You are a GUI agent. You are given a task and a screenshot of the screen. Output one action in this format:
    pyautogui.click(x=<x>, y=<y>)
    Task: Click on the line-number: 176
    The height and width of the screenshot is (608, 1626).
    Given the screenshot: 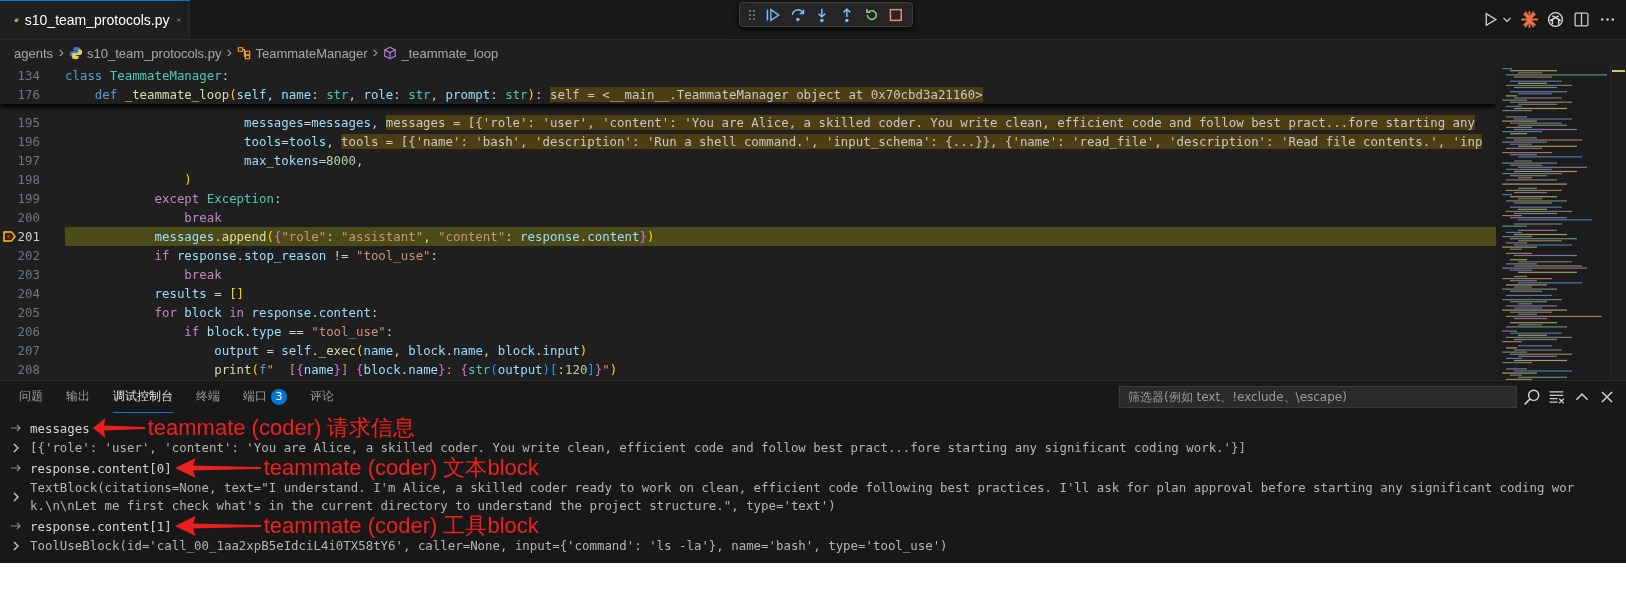 What is the action you would take?
    pyautogui.click(x=28, y=94)
    